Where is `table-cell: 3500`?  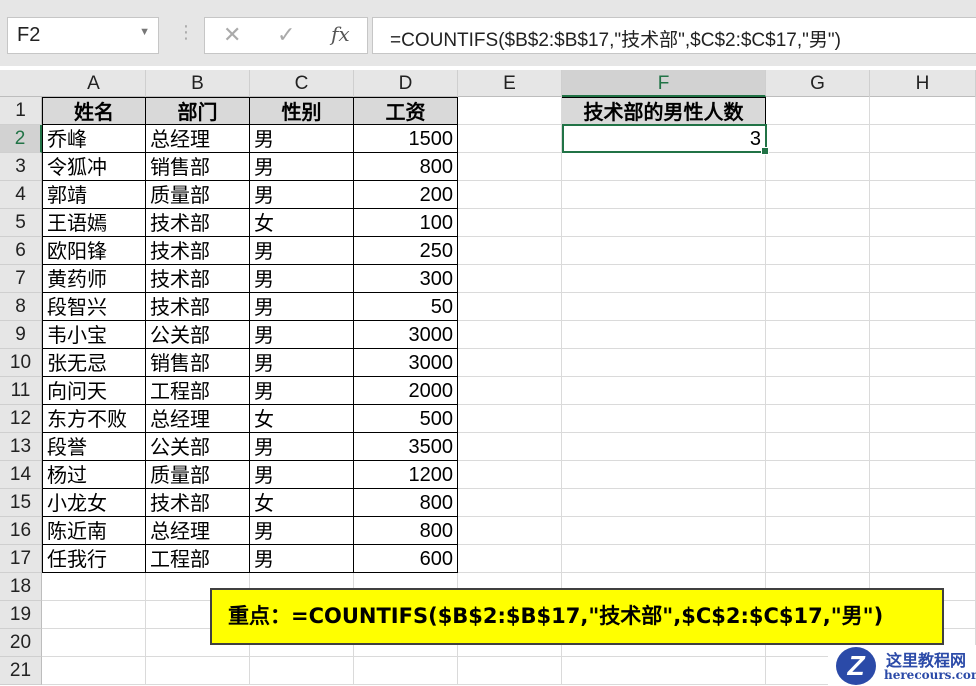
table-cell: 3500 is located at coordinates (406, 447).